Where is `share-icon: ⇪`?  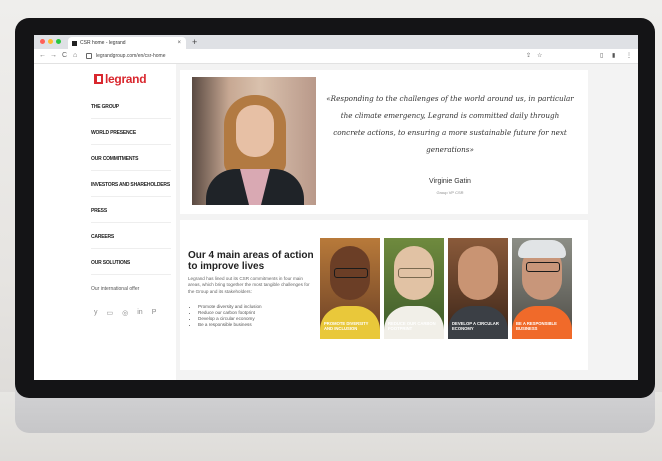 share-icon: ⇪ is located at coordinates (528, 56).